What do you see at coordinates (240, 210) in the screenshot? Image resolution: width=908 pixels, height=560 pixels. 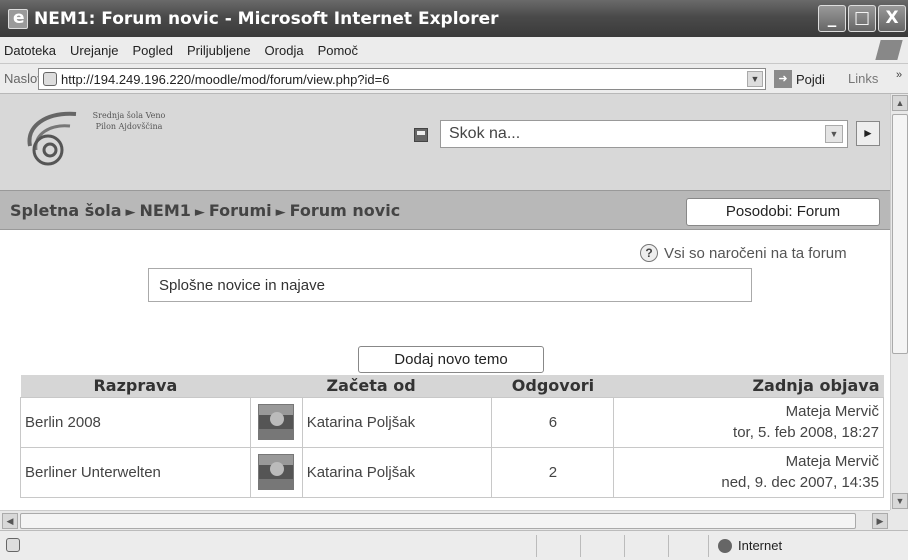 I see `breadcrumb-link-forums: Forumi` at bounding box center [240, 210].